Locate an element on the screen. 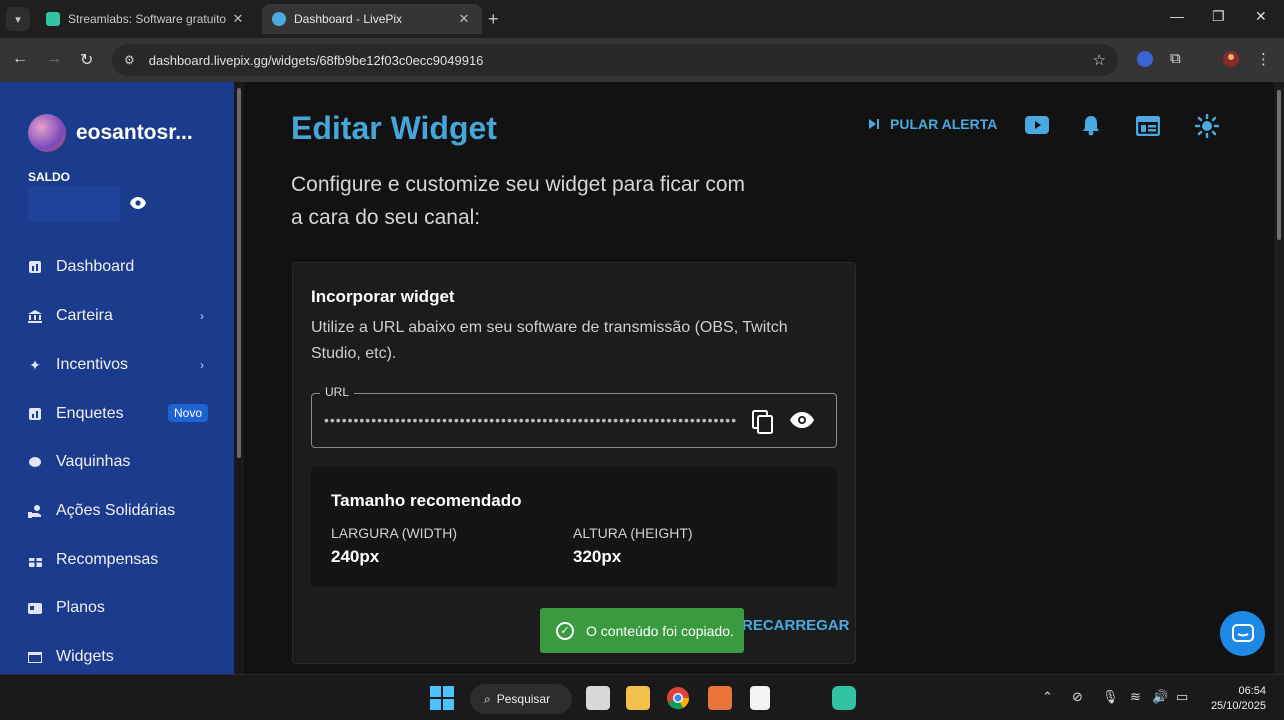 The width and height of the screenshot is (1284, 720). extension-icon is located at coordinates (1146, 60).